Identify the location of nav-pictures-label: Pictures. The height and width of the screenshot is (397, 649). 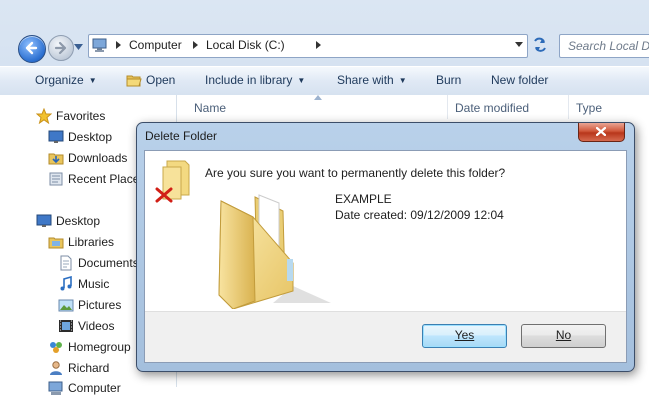
(100, 305).